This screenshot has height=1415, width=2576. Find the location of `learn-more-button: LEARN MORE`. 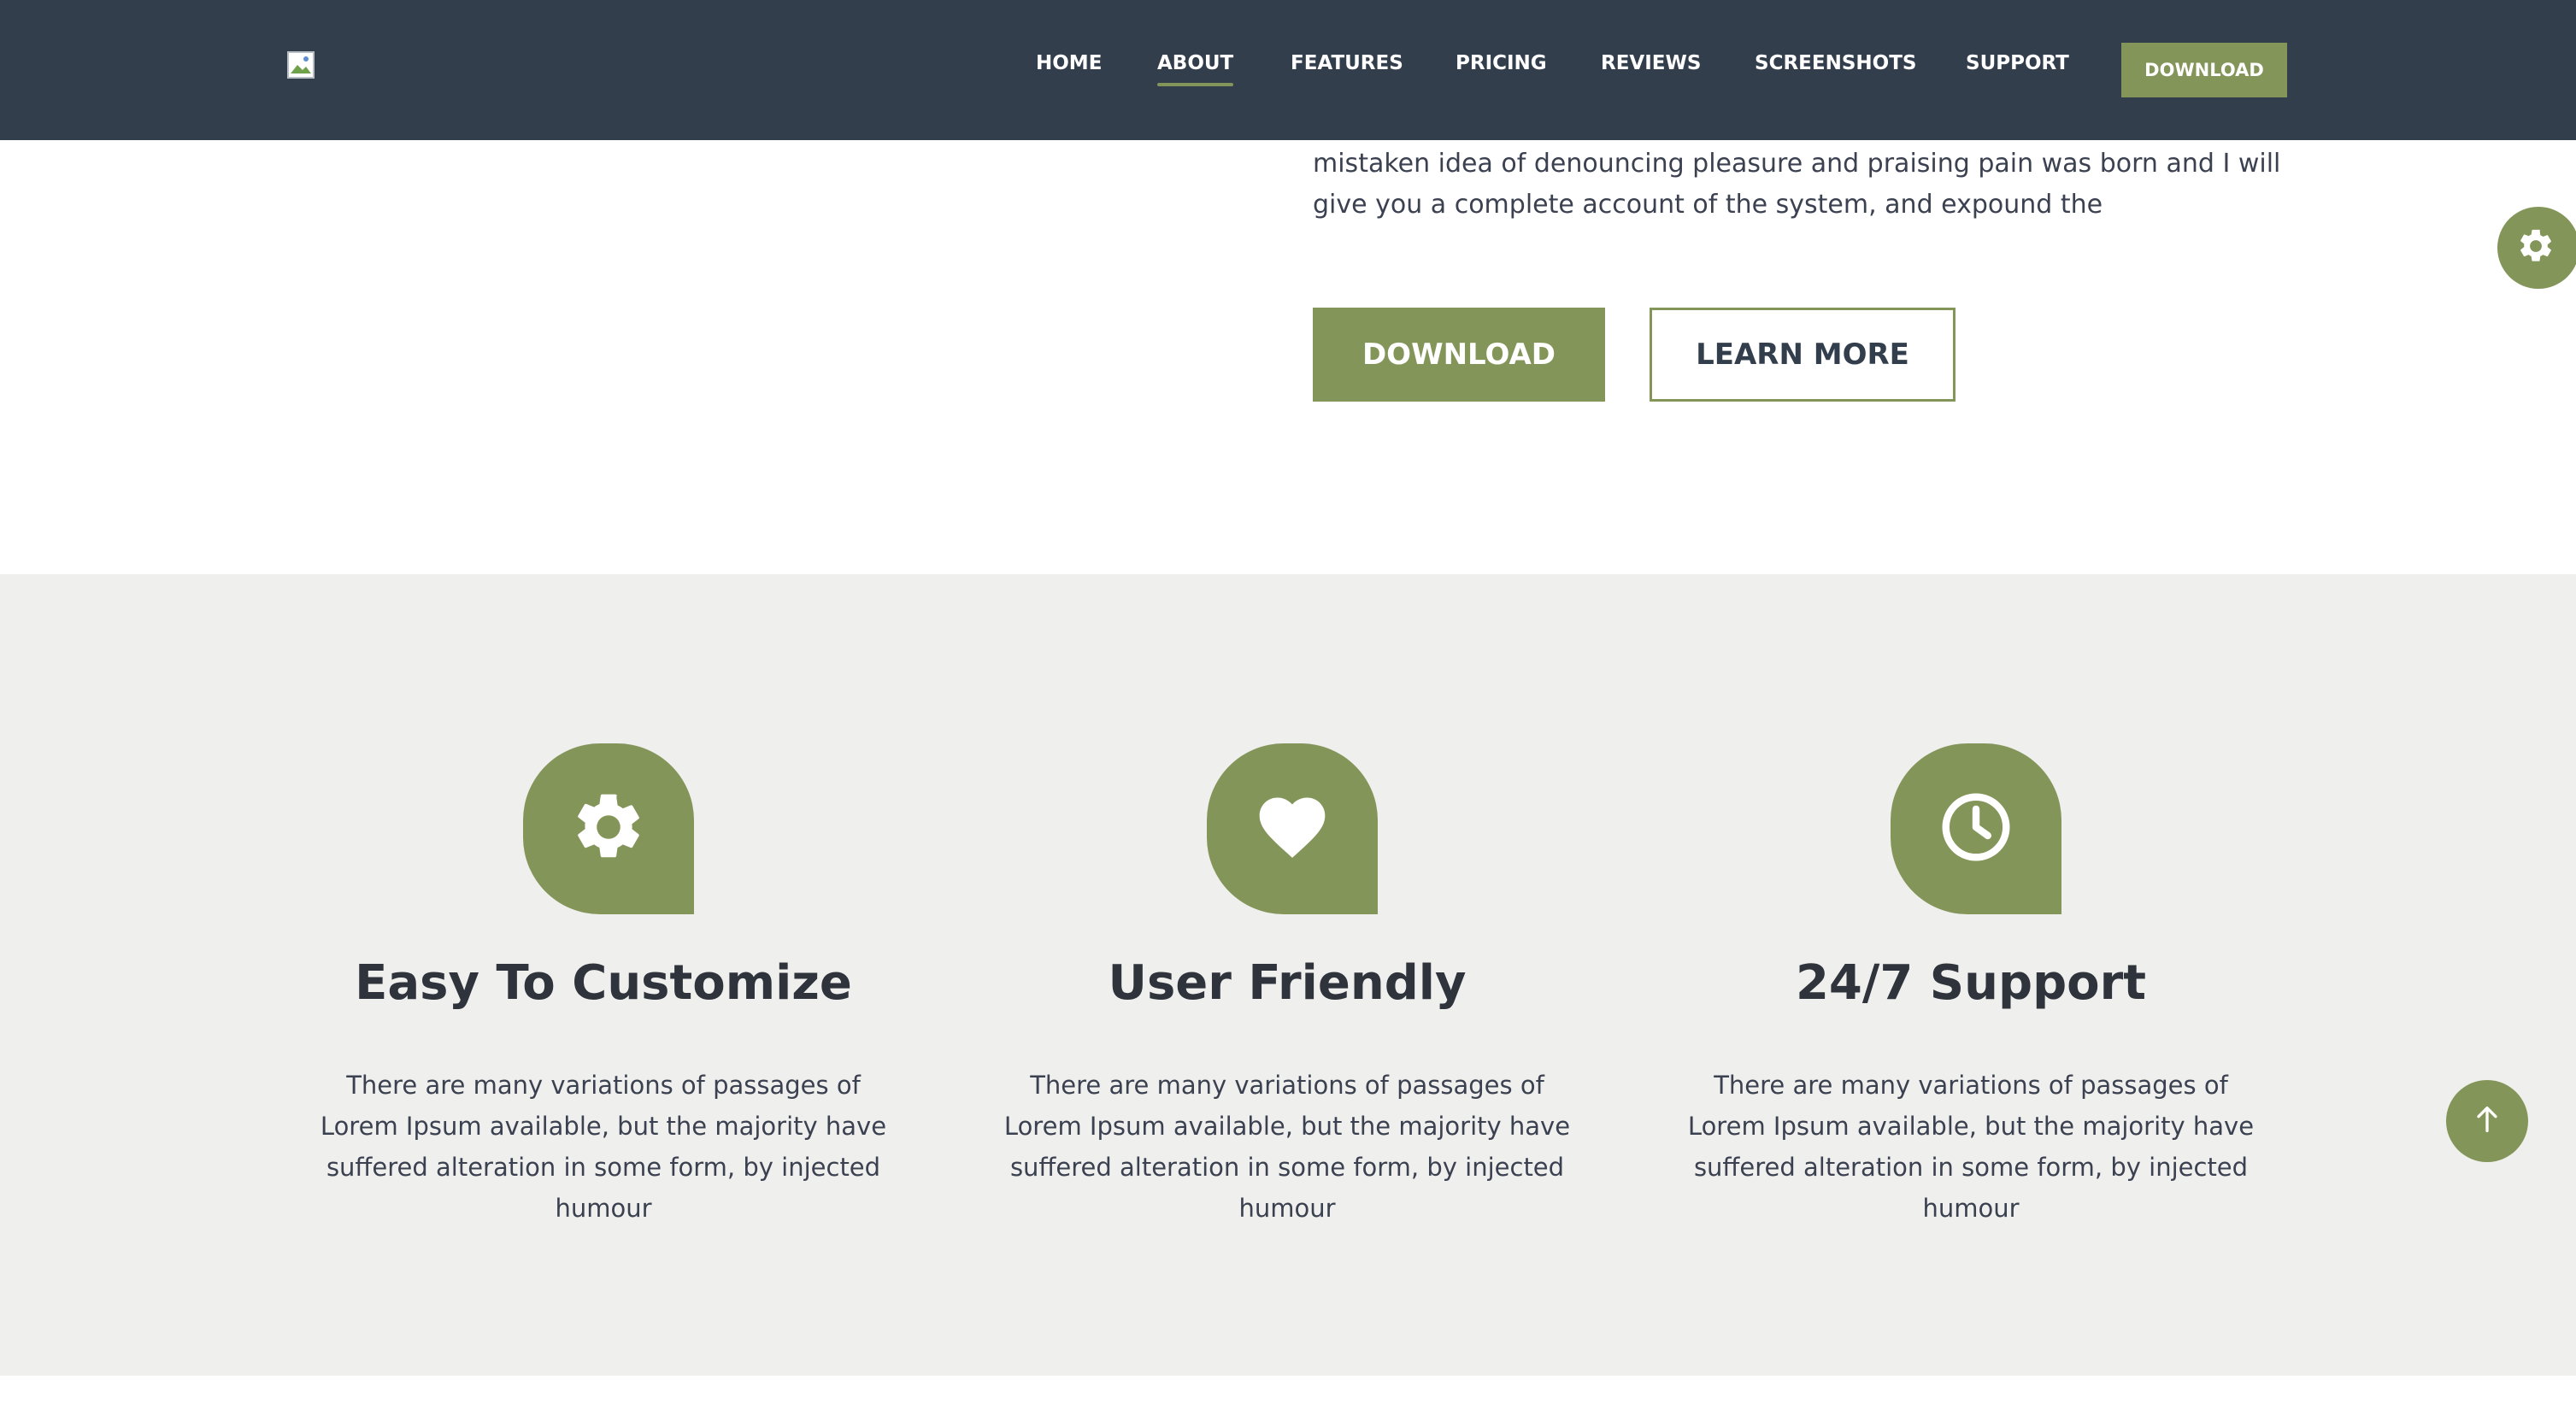

learn-more-button: LEARN MORE is located at coordinates (1803, 355).